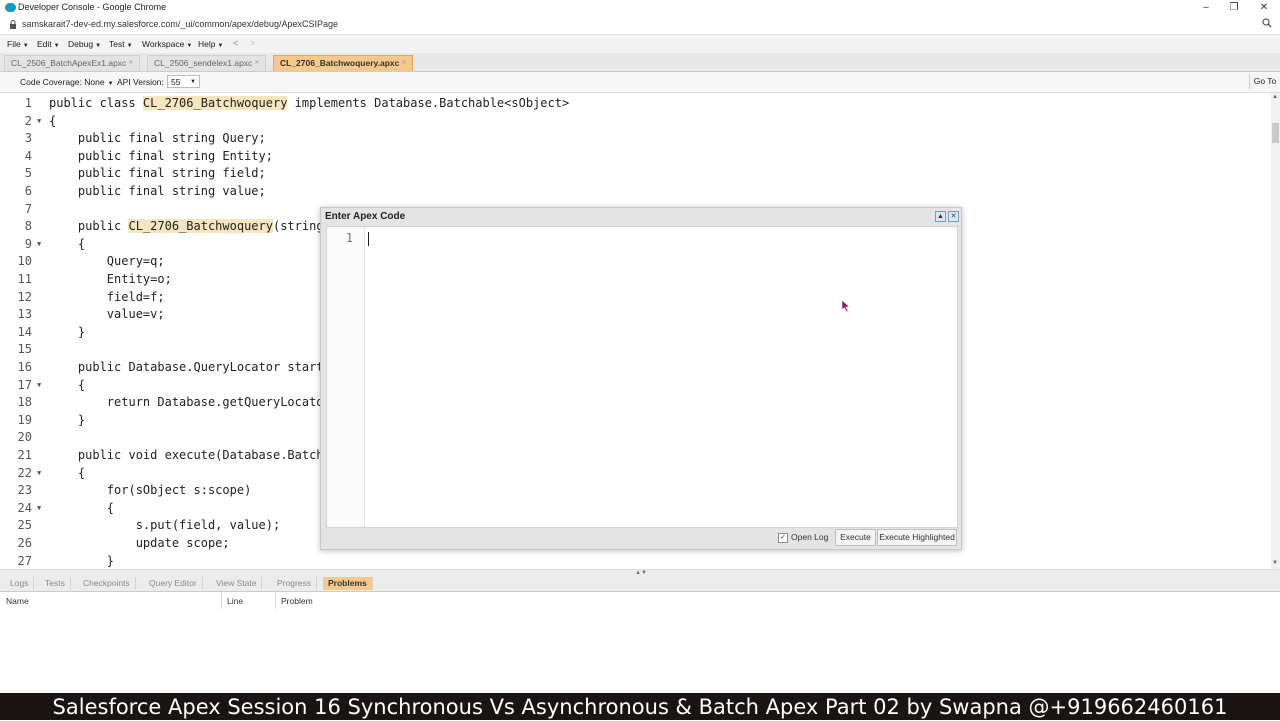  Describe the element at coordinates (200, 226) in the screenshot. I see `class-name-highlight: CL_2706_Batchwoquery` at that location.